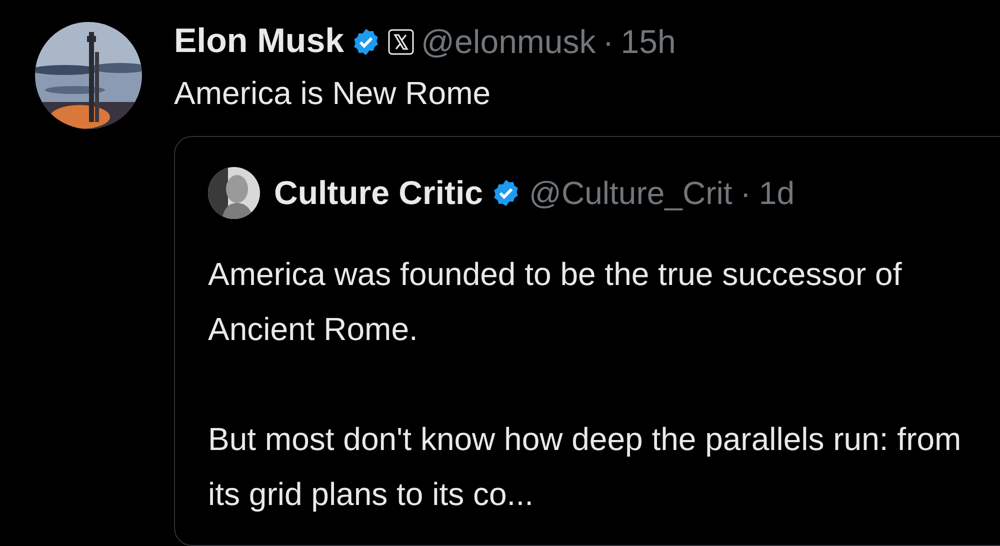 This screenshot has height=546, width=1000. Describe the element at coordinates (379, 193) in the screenshot. I see `author-name: Culture Critic` at that location.